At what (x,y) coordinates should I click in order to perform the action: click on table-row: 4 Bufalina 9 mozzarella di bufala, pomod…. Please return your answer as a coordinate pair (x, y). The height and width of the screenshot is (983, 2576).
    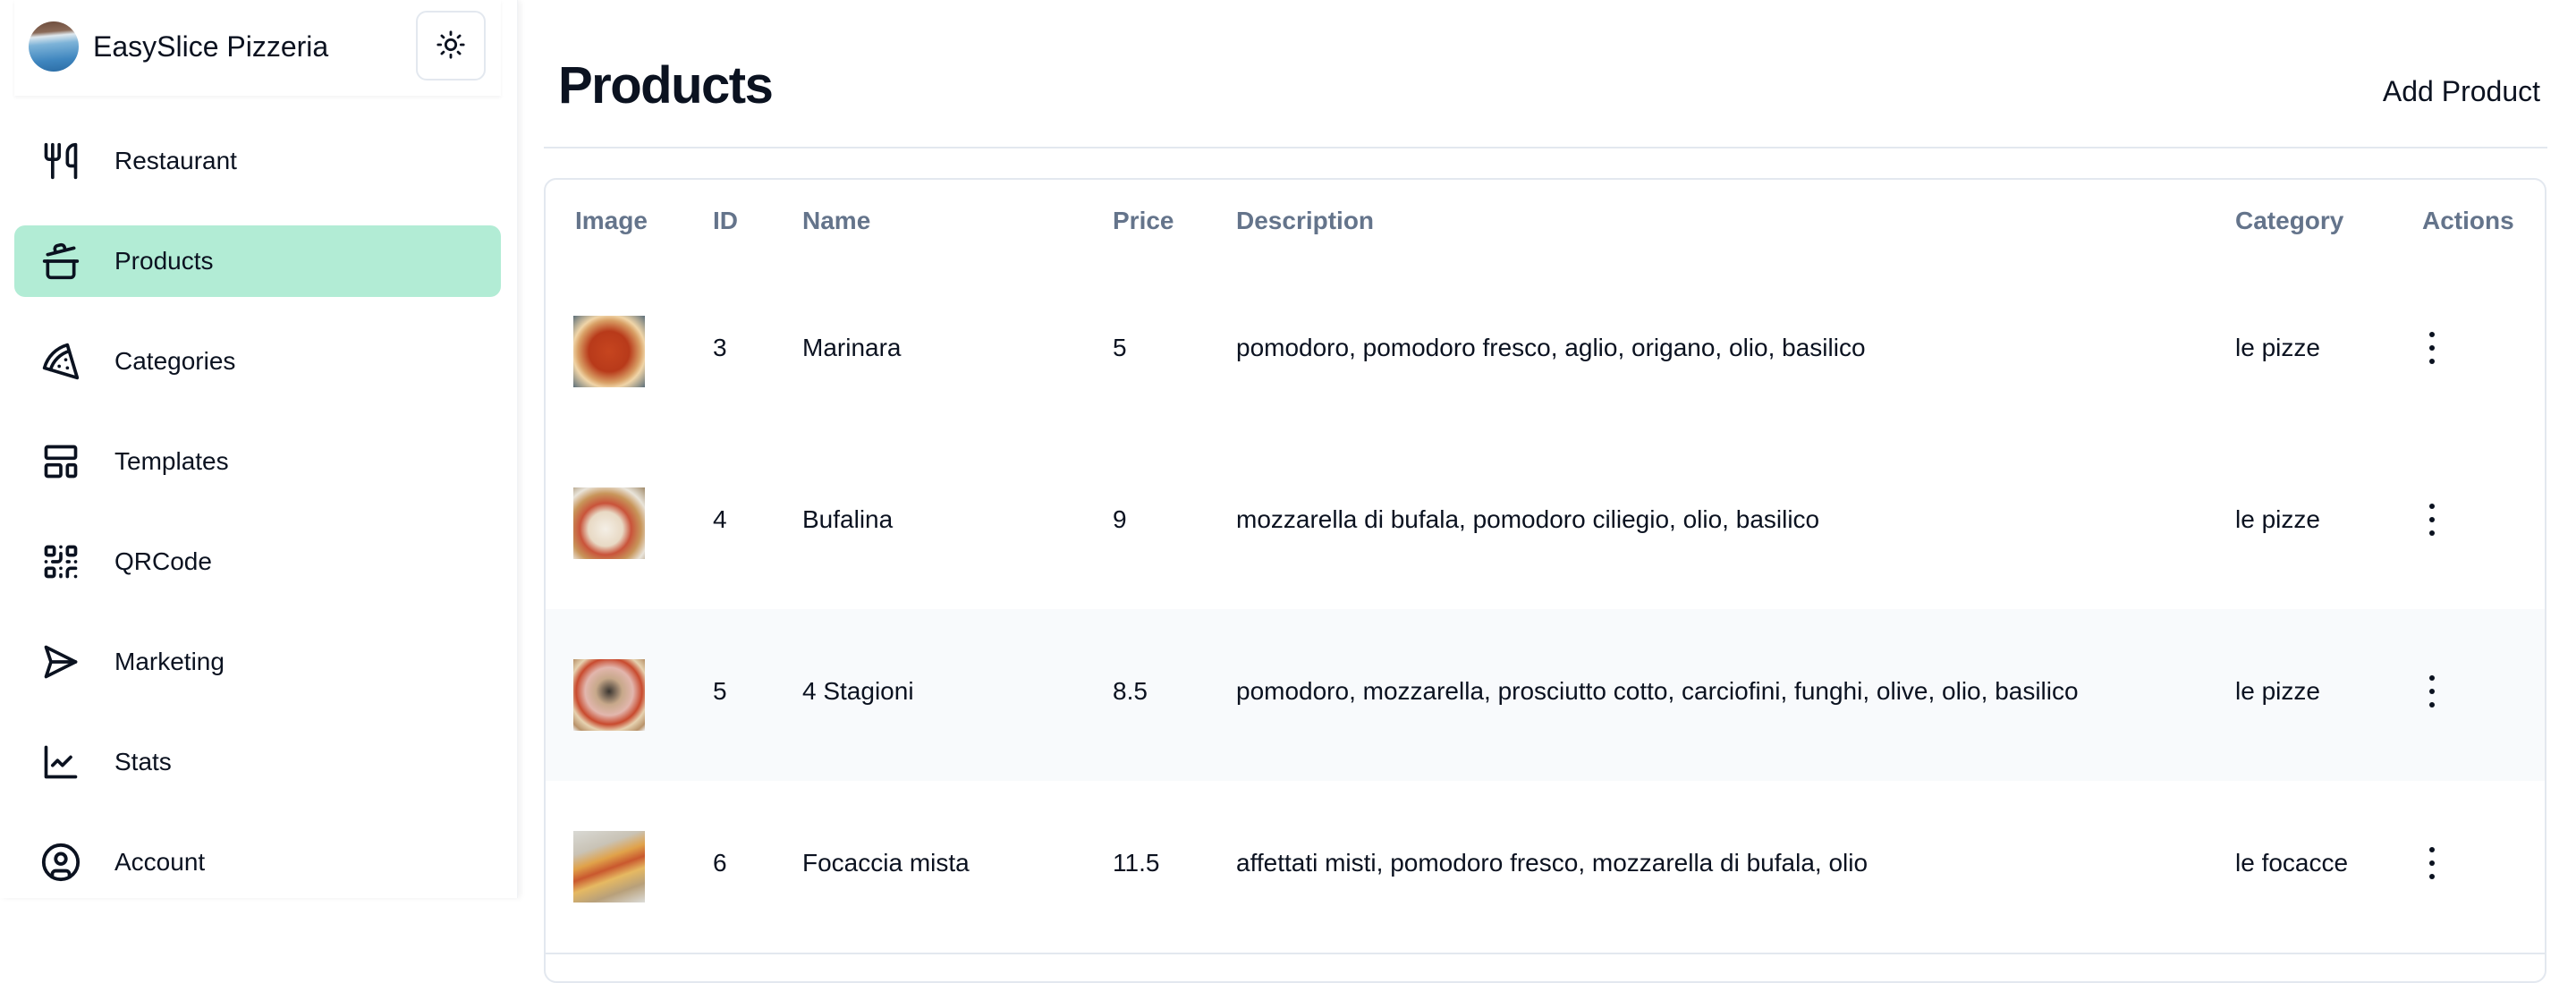
    Looking at the image, I should click on (1545, 524).